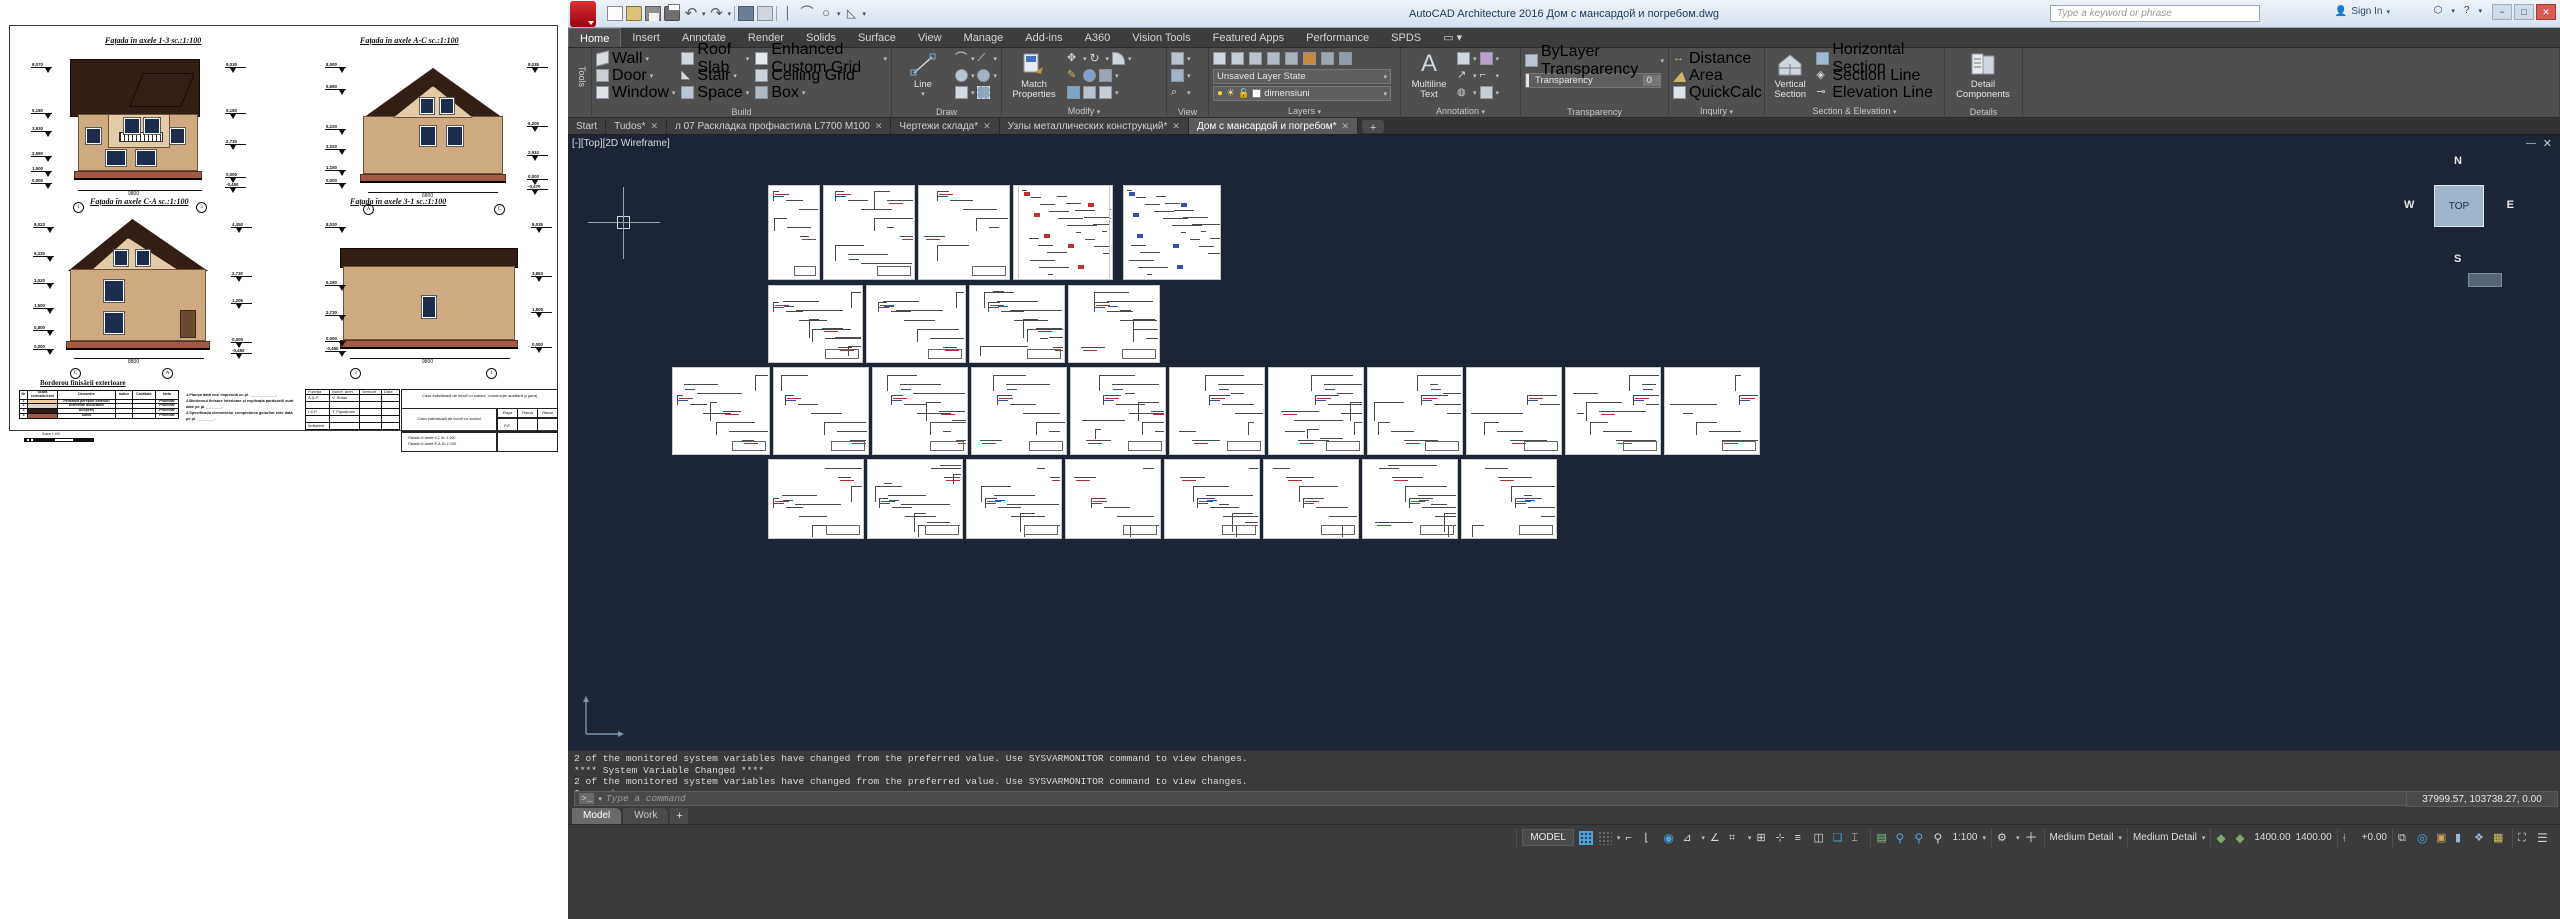 This screenshot has height=919, width=2560. I want to click on workspace-icon: ▤, so click(1883, 838).